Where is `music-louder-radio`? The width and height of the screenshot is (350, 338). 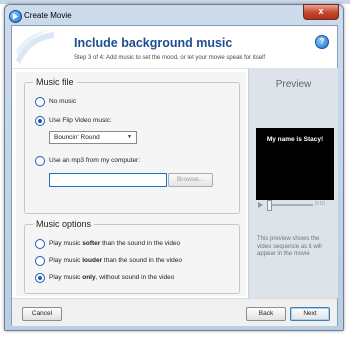
music-louder-radio is located at coordinates (40, 261).